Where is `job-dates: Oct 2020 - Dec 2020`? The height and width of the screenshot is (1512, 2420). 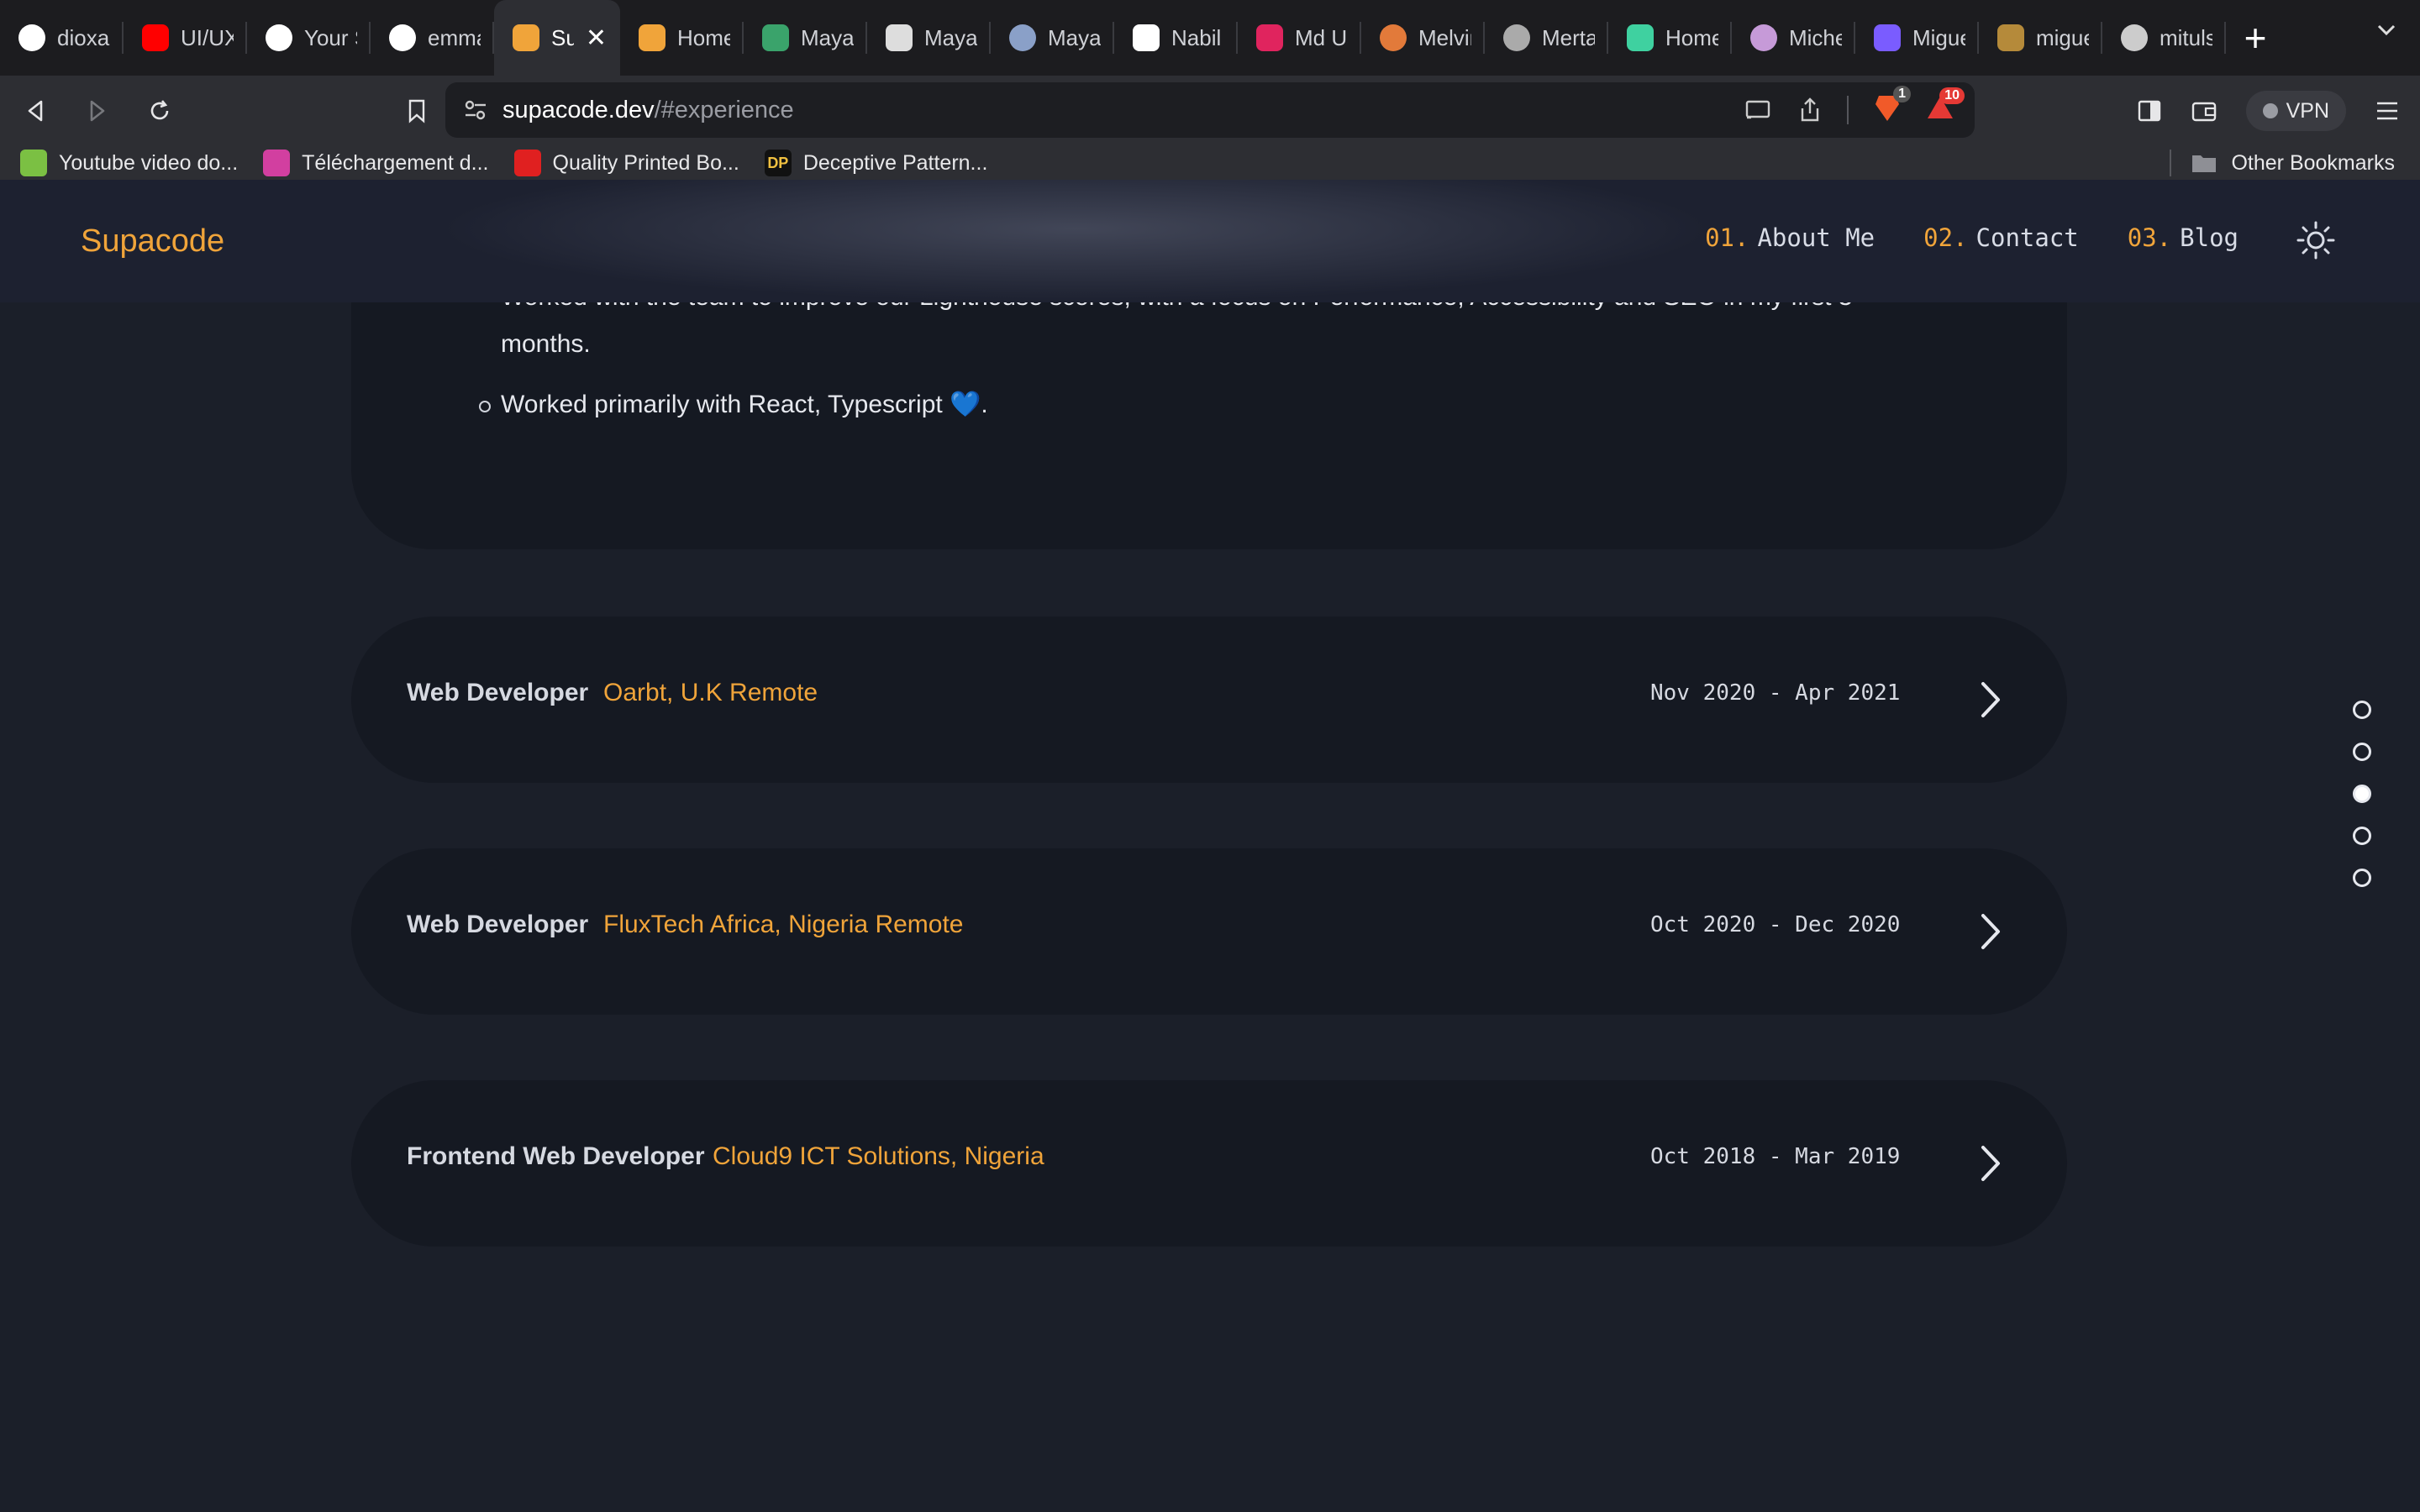
job-dates: Oct 2020 - Dec 2020 is located at coordinates (1775, 924).